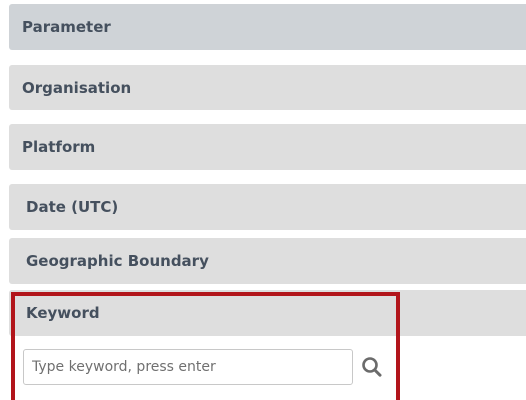  Describe the element at coordinates (63, 313) in the screenshot. I see `section-keyword-label: Keyword` at that location.